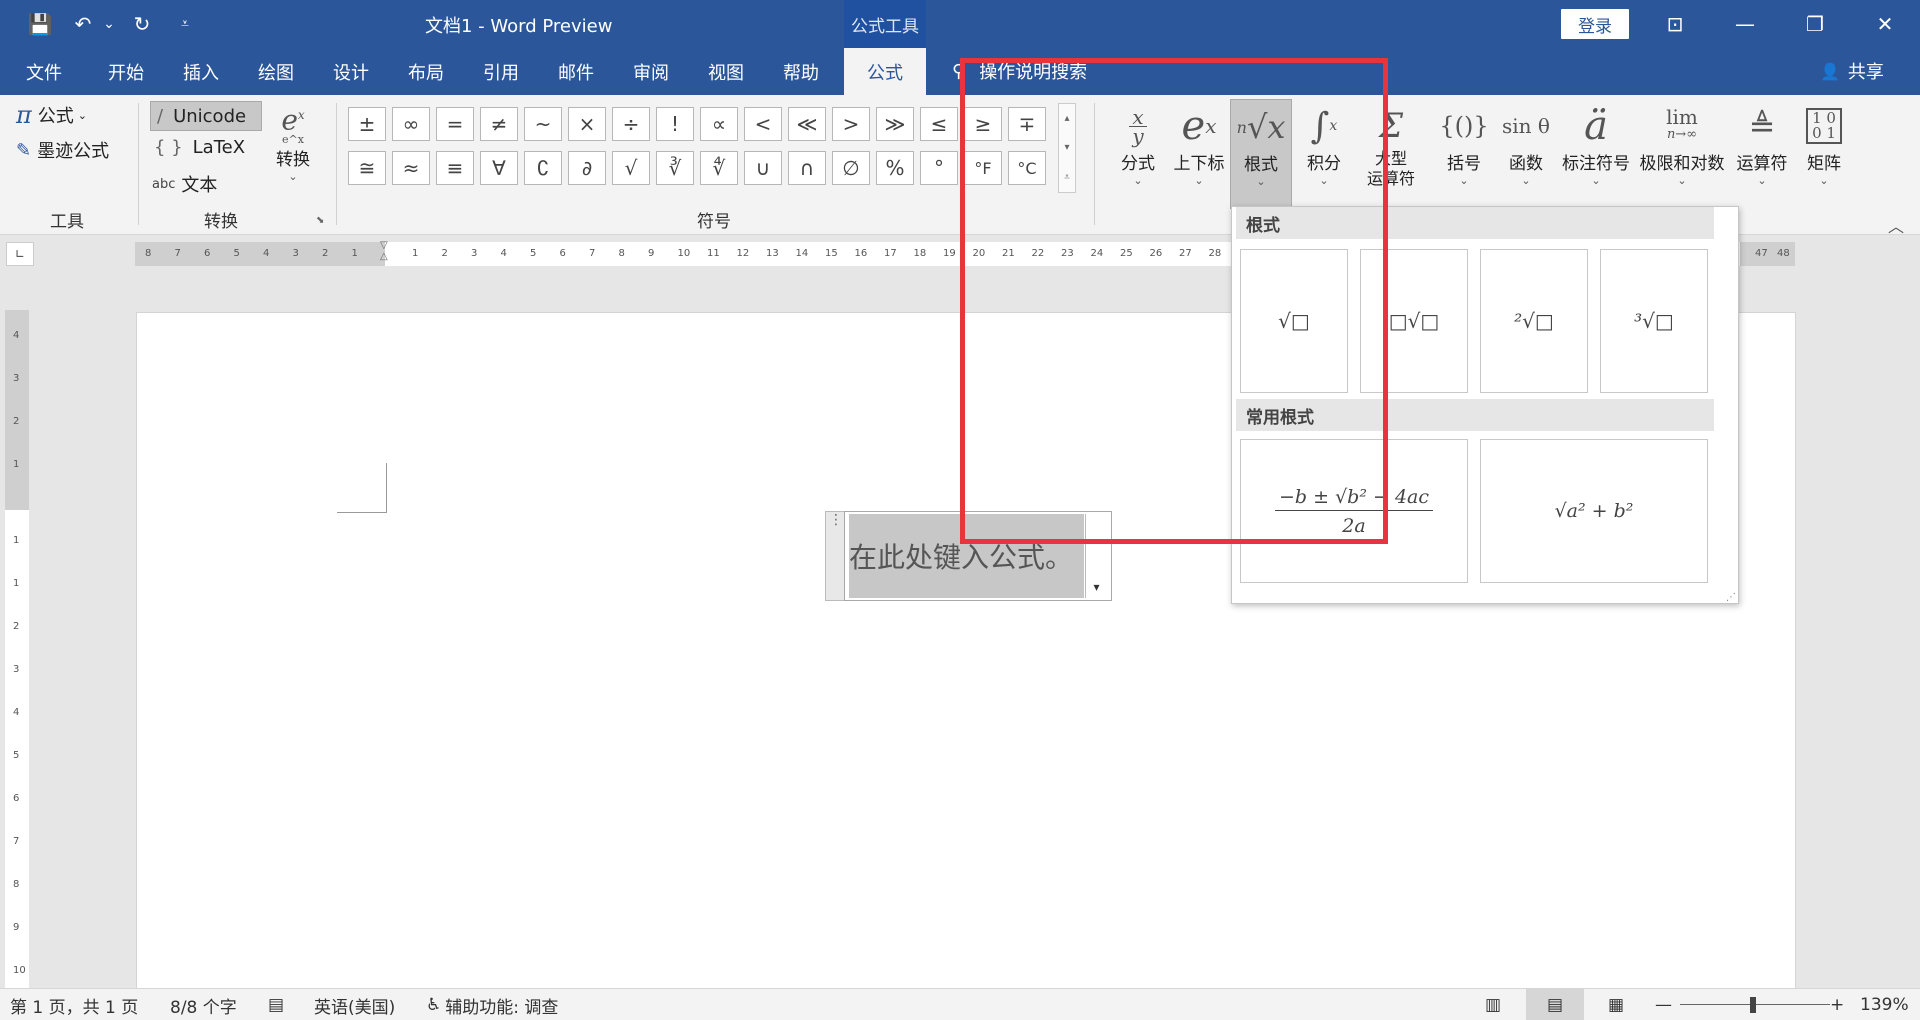  I want to click on customize-qat-icon: ⩡, so click(185, 24).